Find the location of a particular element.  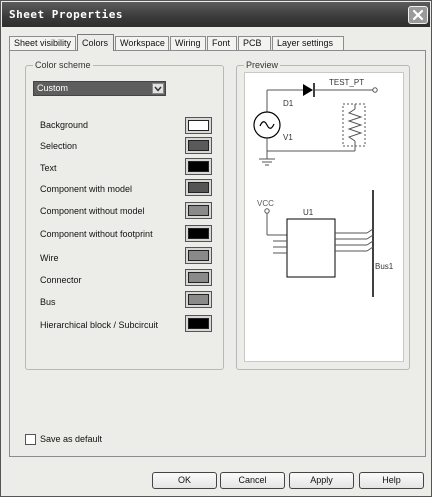

tab-wiring: Wiring is located at coordinates (188, 43).